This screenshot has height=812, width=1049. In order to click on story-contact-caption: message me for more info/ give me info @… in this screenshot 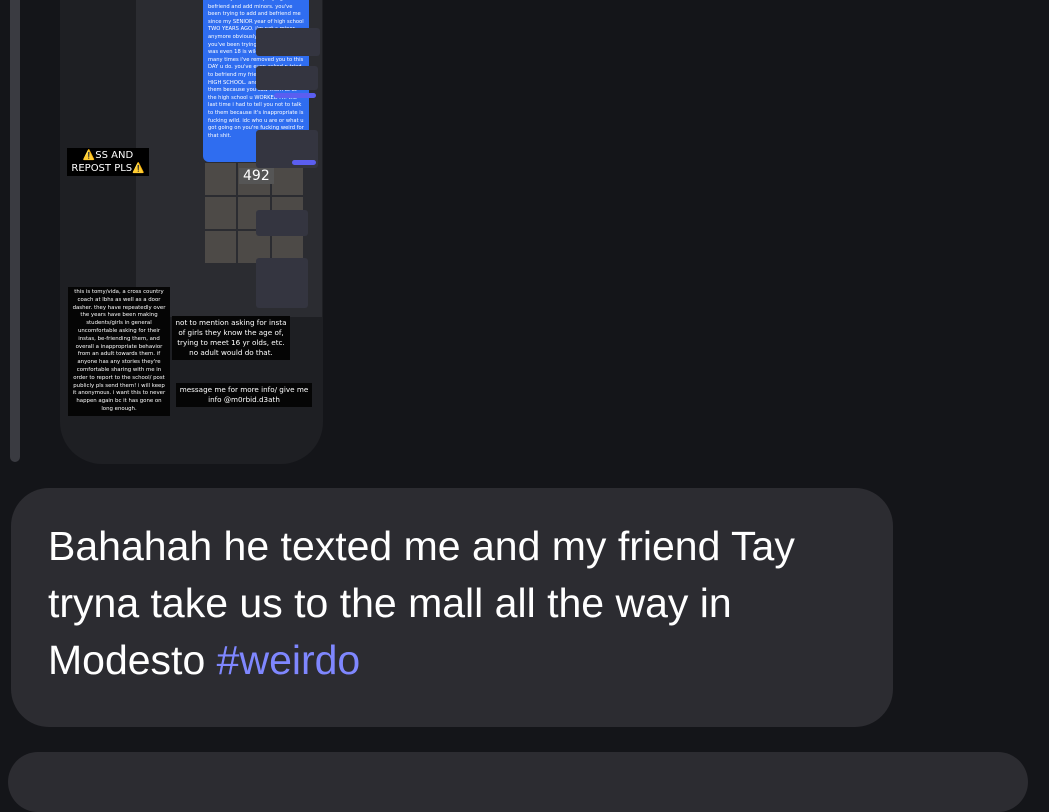, I will do `click(244, 395)`.